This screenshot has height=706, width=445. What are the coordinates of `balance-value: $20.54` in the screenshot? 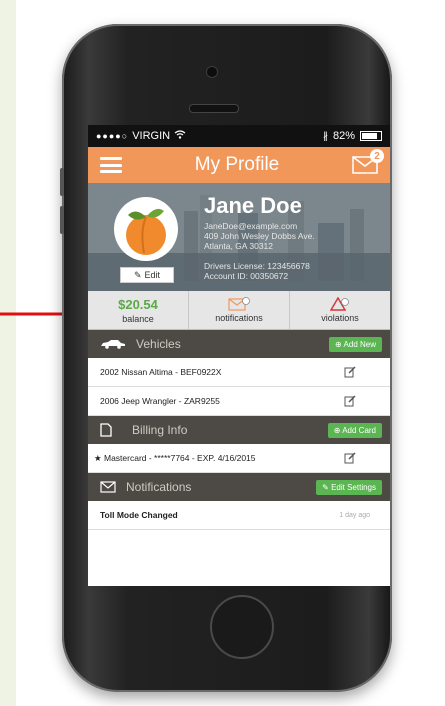 It's located at (138, 304).